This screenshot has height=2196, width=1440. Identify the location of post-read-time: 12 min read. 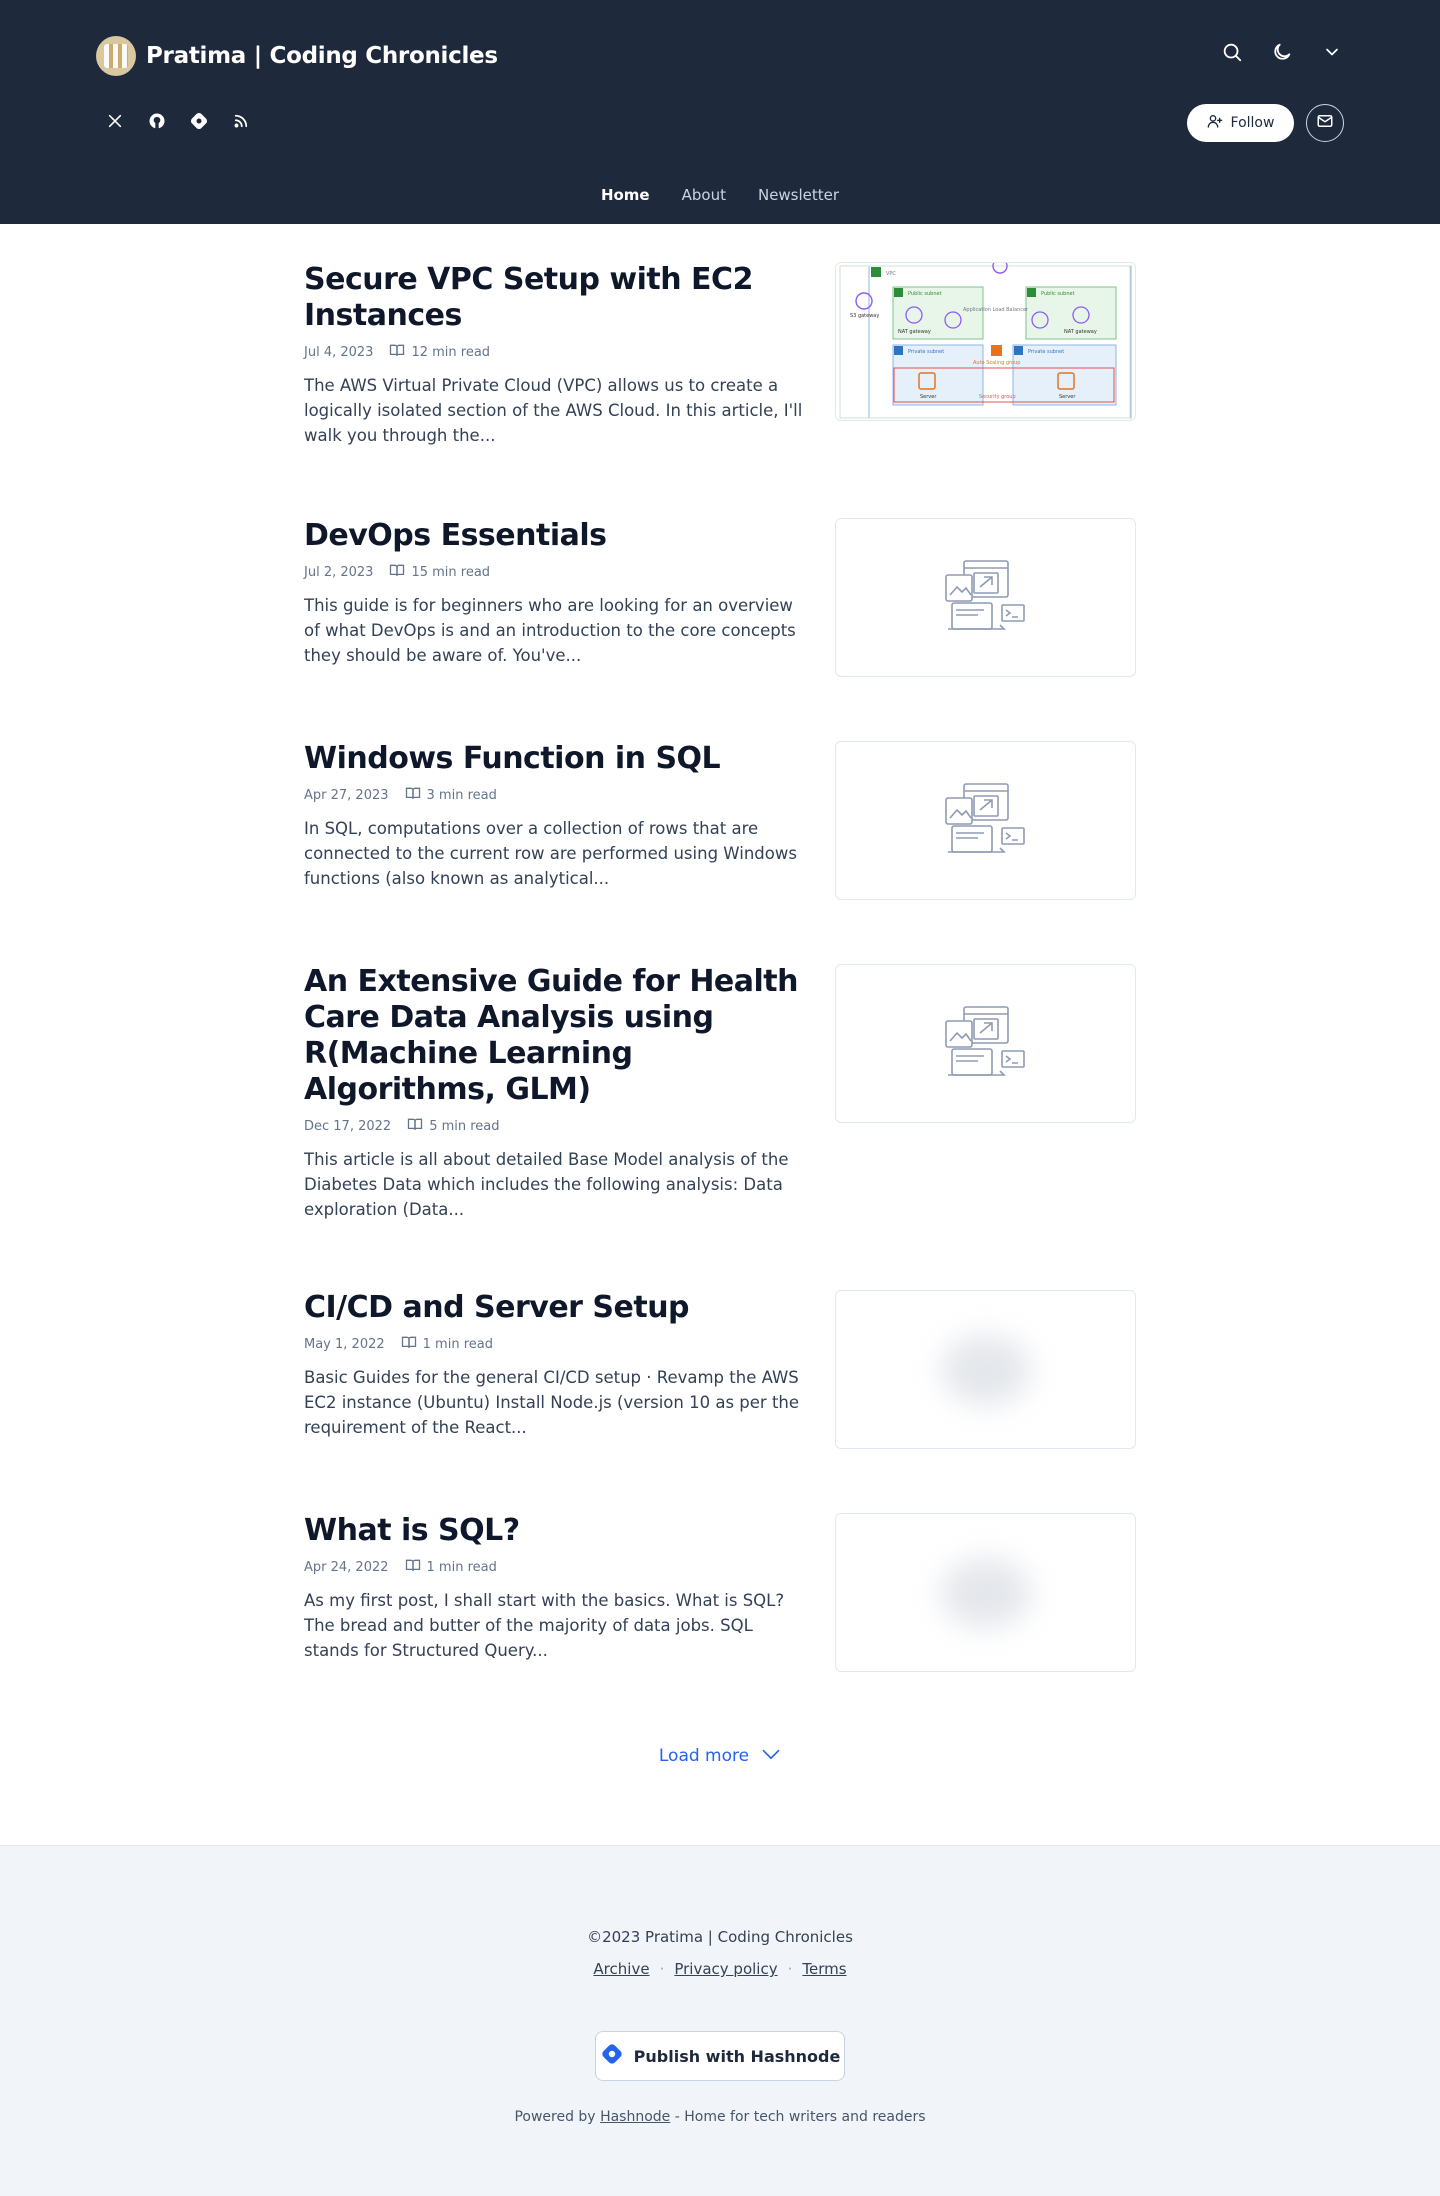
(451, 352).